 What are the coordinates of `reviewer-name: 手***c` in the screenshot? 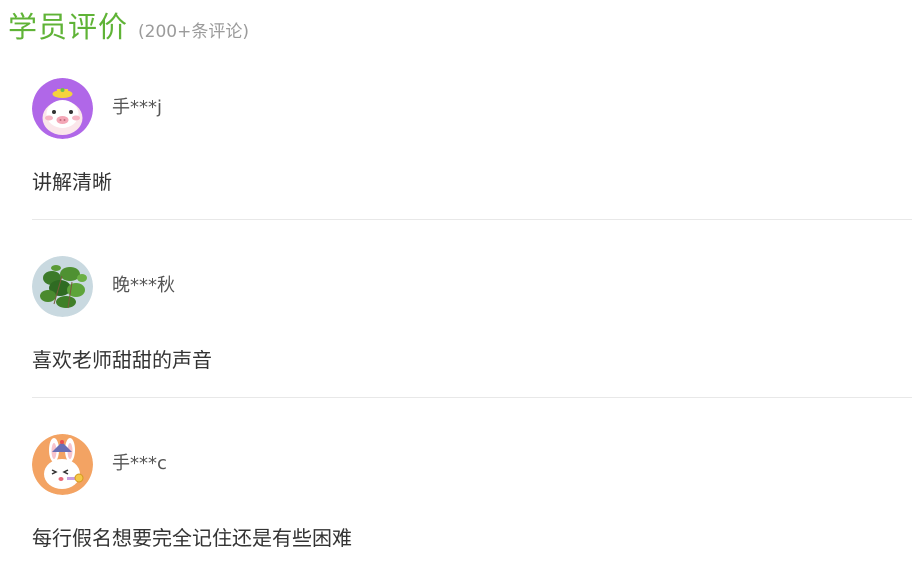 It's located at (139, 463).